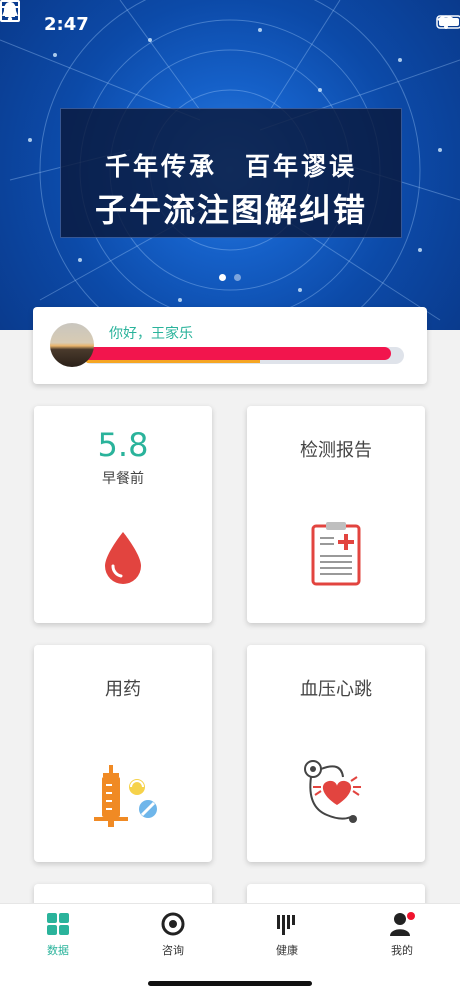 This screenshot has width=460, height=997. What do you see at coordinates (230, 277) in the screenshot?
I see `carousel-dots` at bounding box center [230, 277].